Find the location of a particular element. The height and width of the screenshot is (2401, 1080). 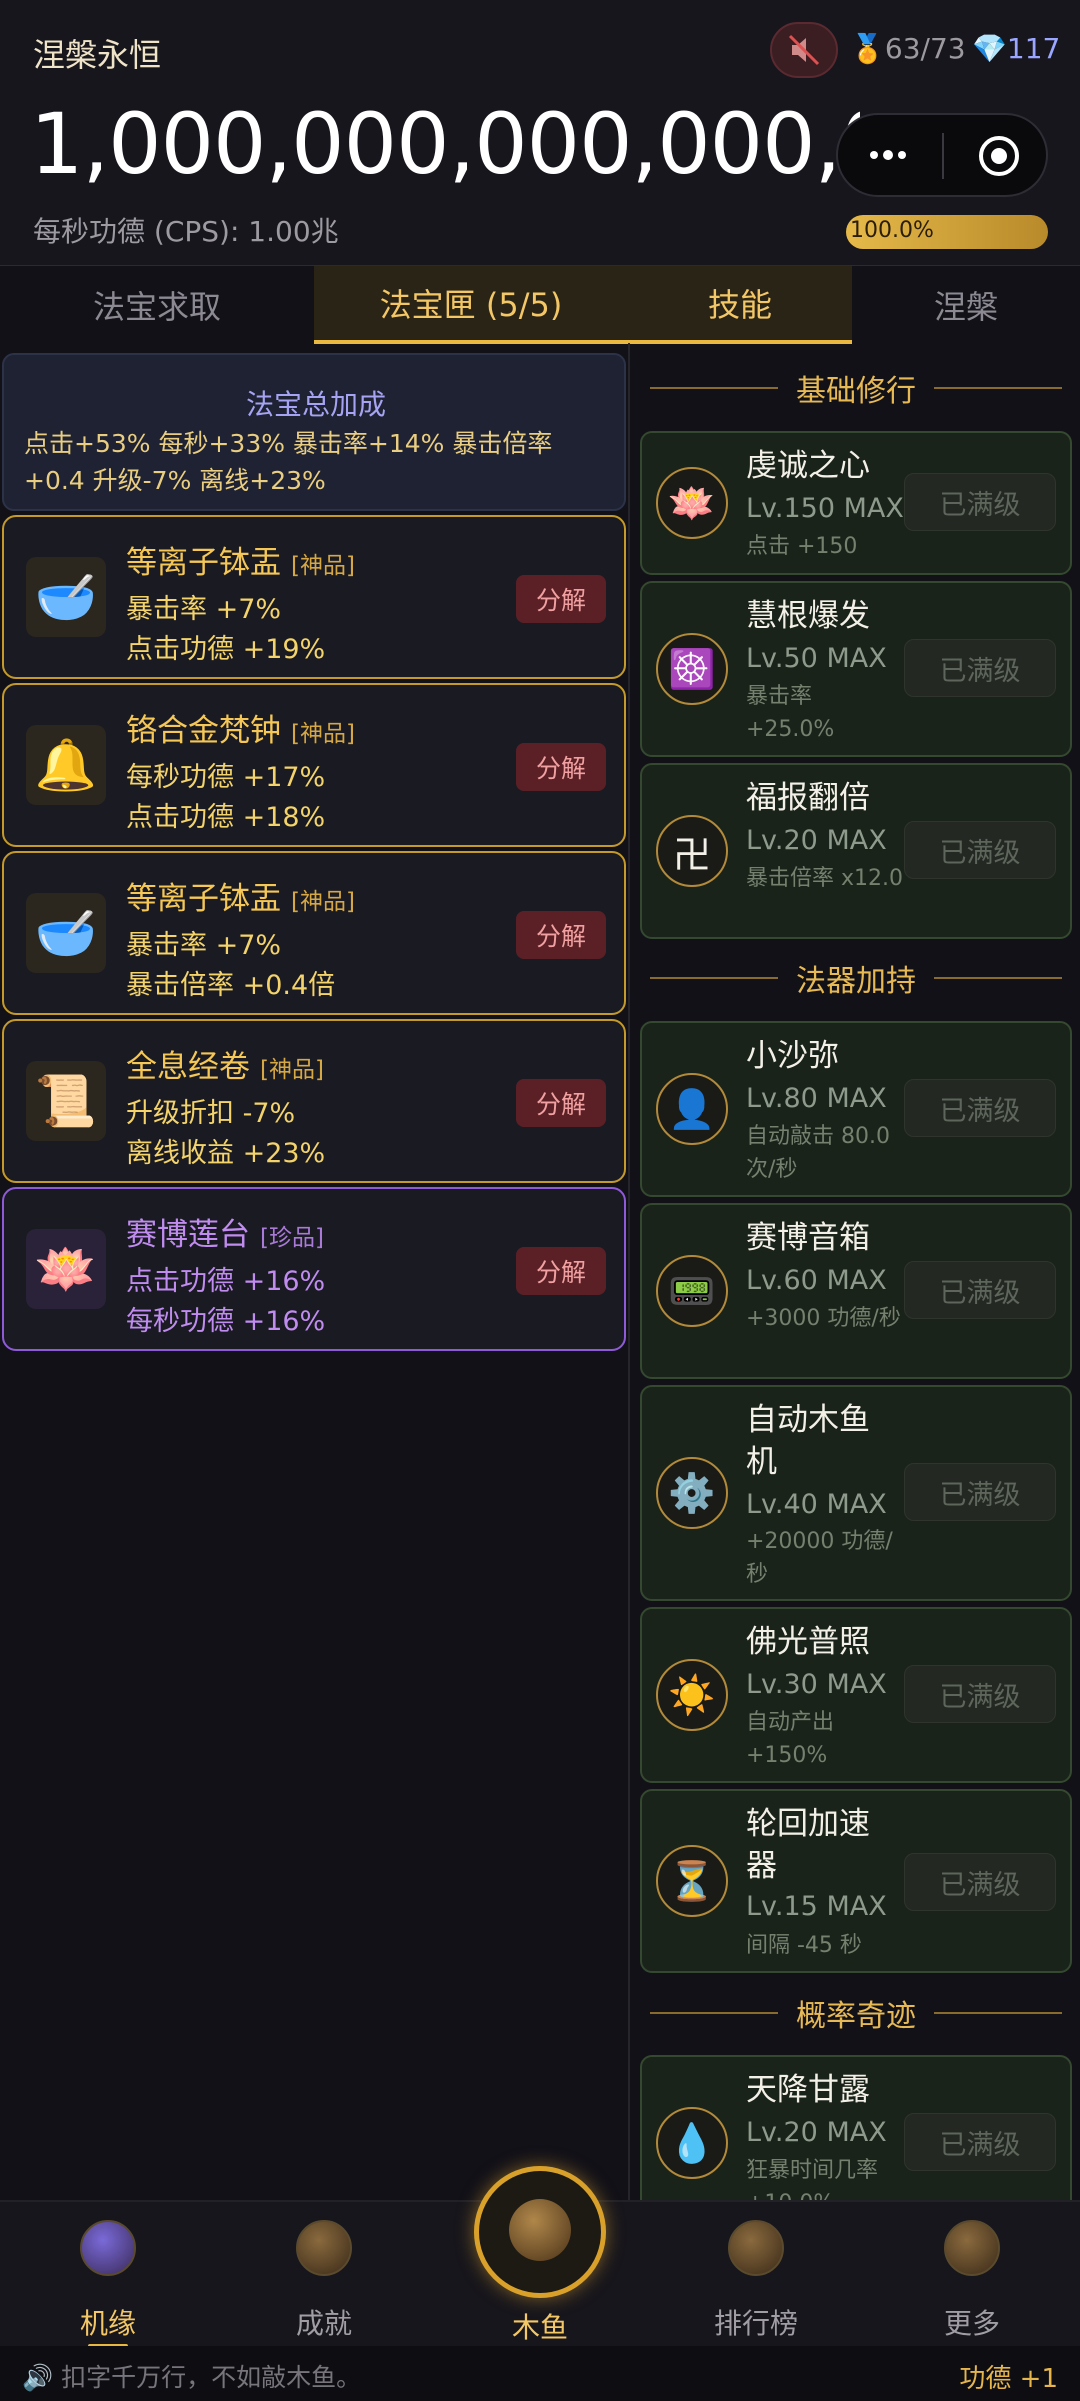

gem-counter: 💎117 is located at coordinates (1016, 48).